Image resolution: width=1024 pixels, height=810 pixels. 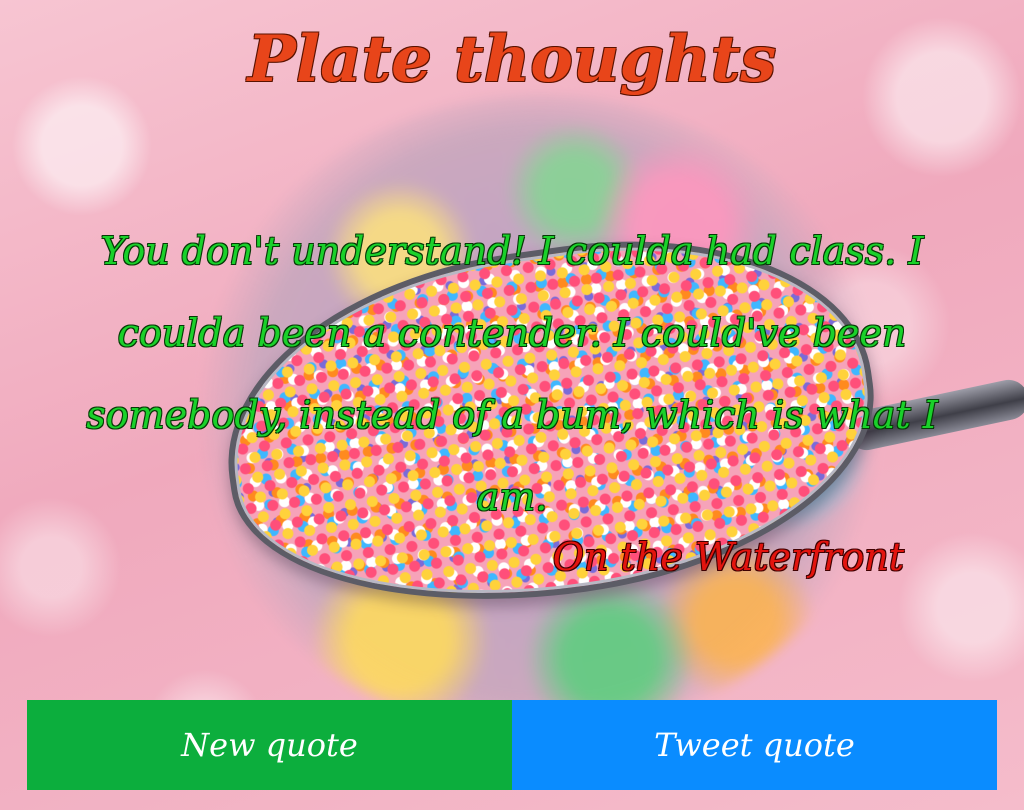 I want to click on tweet-quote-button: Tweet quote, so click(x=754, y=745).